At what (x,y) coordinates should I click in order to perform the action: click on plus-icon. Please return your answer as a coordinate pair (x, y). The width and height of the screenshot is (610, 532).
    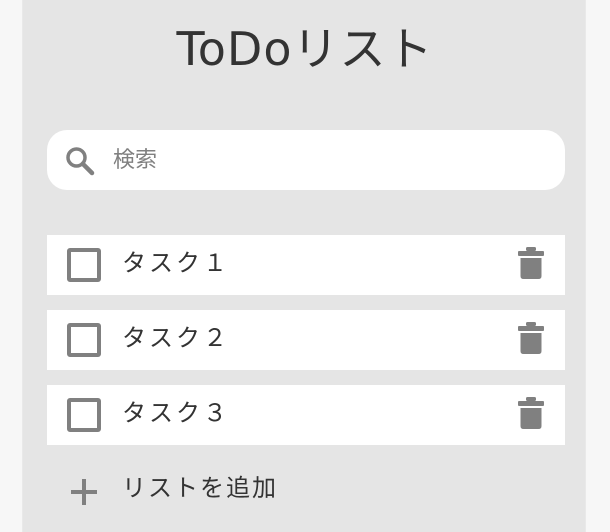
    Looking at the image, I should click on (84, 492).